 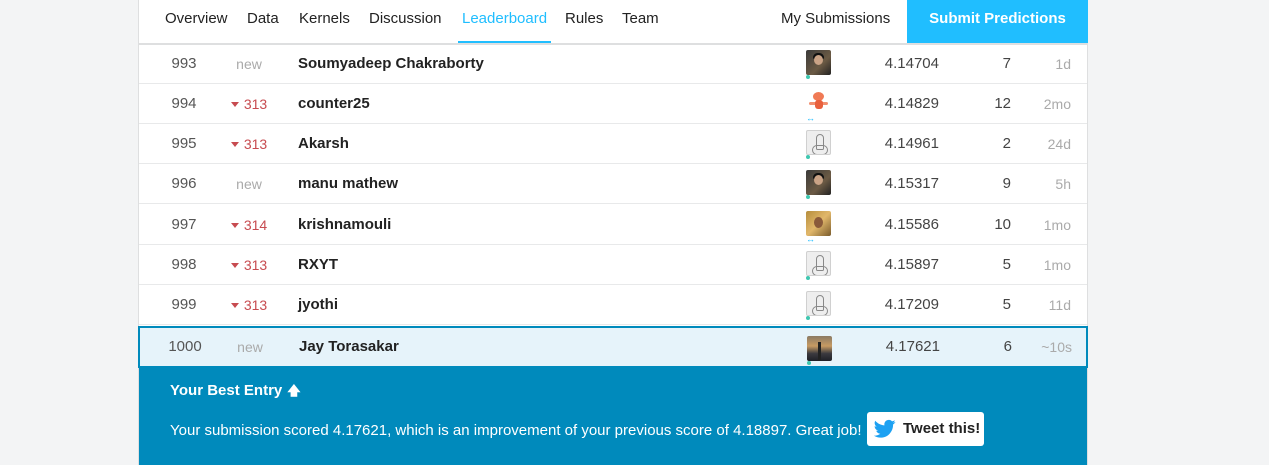 What do you see at coordinates (344, 225) in the screenshot?
I see `team-name: krishnamouli` at bounding box center [344, 225].